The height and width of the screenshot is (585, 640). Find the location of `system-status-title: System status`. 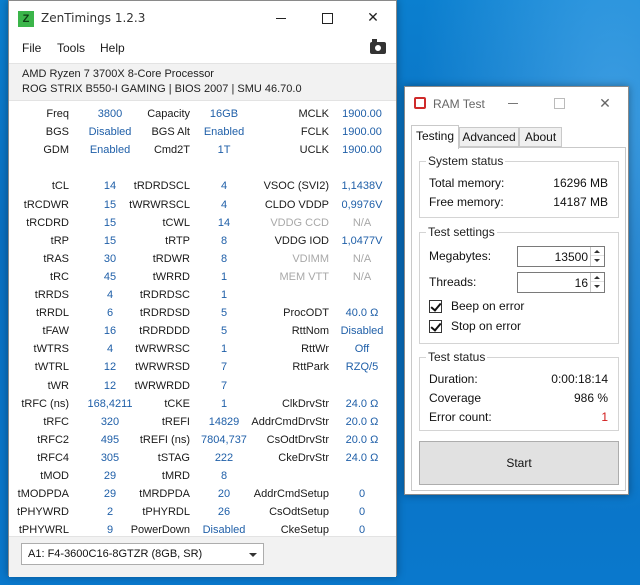

system-status-title: System status is located at coordinates (466, 161).